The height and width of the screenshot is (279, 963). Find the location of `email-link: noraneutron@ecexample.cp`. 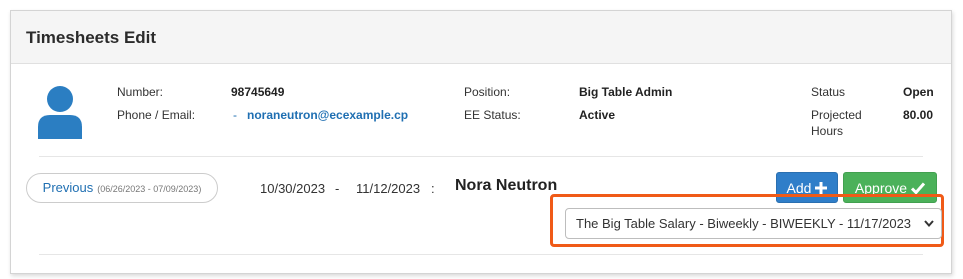

email-link: noraneutron@ecexample.cp is located at coordinates (327, 115).